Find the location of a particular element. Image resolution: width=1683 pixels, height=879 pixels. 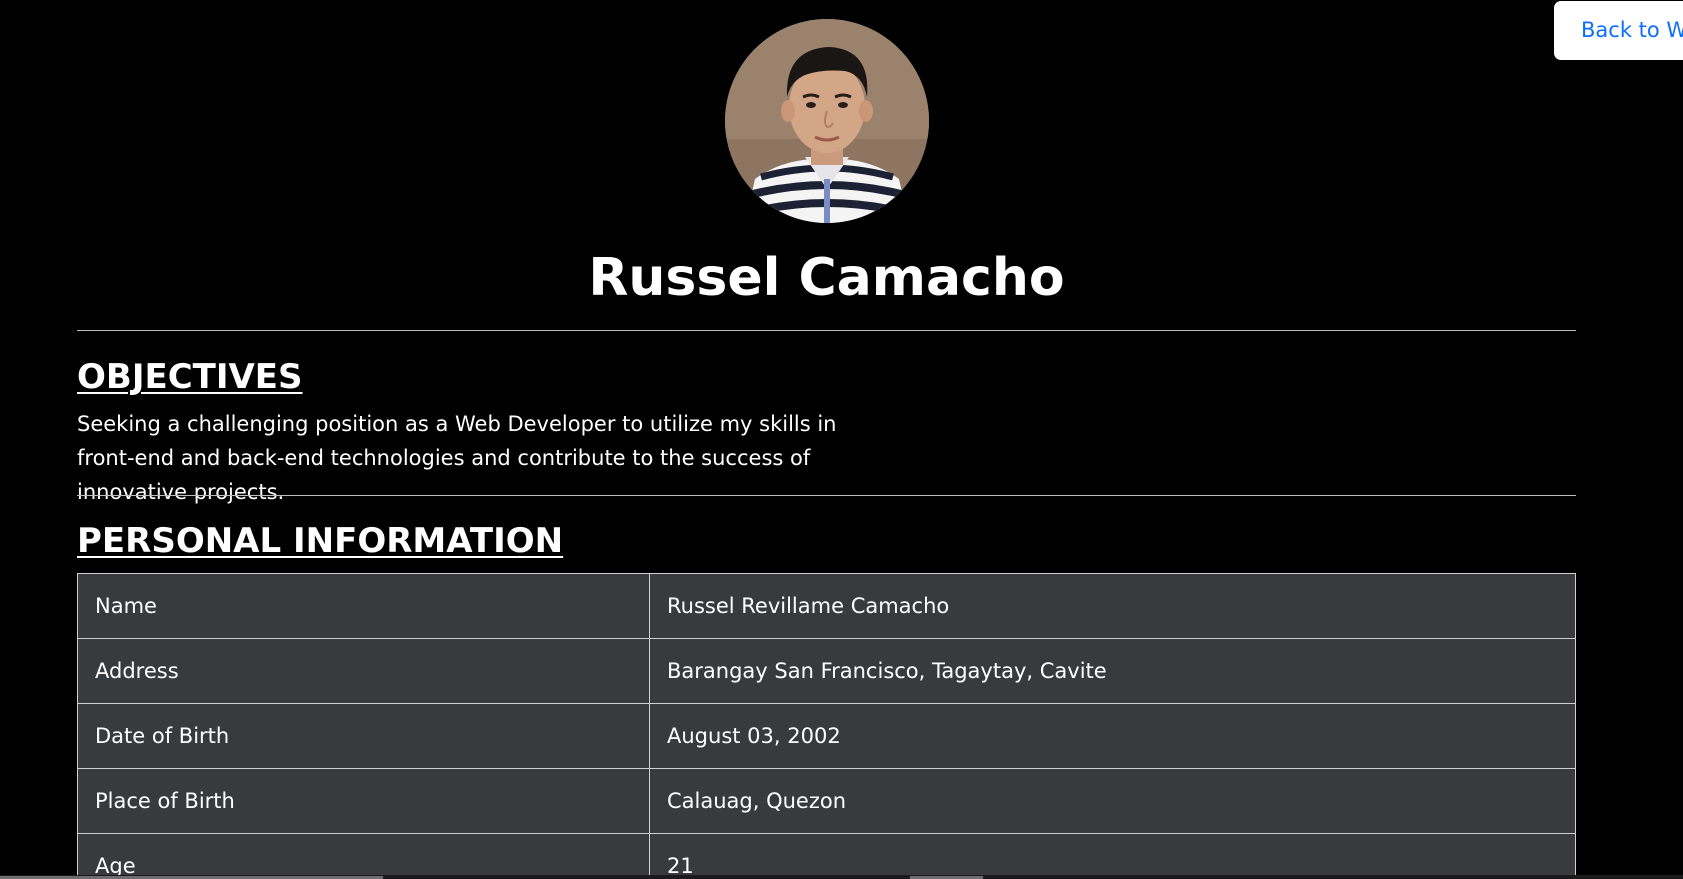

back-to-website-button: Back to Website is located at coordinates (1618, 30).